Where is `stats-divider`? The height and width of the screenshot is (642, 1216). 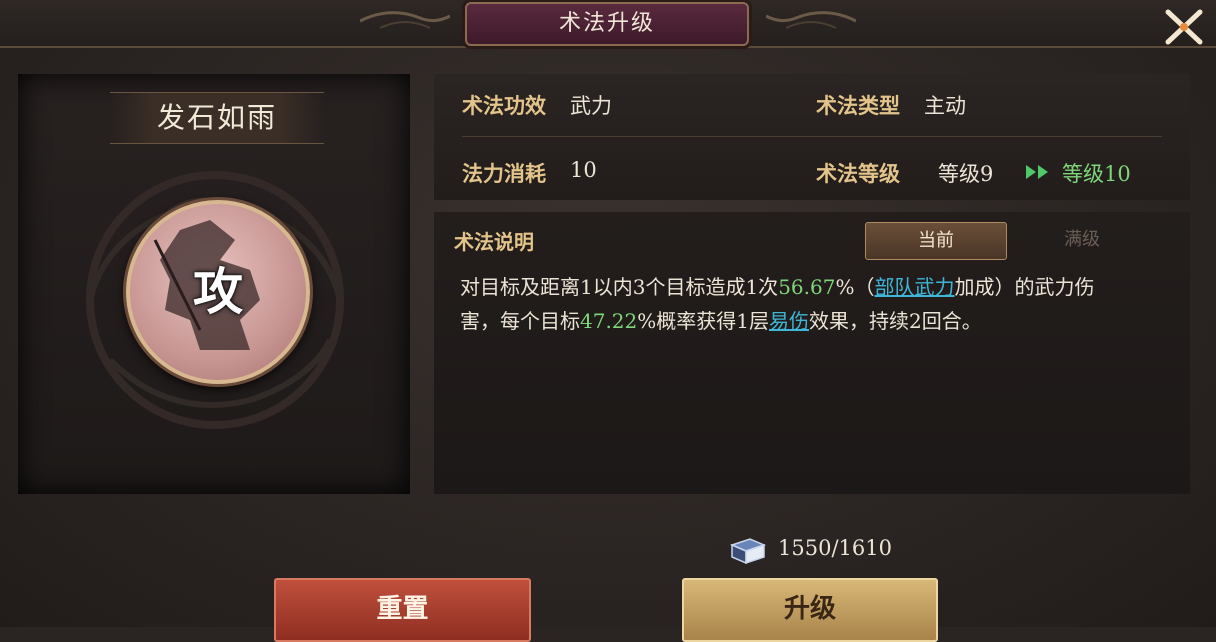 stats-divider is located at coordinates (812, 136).